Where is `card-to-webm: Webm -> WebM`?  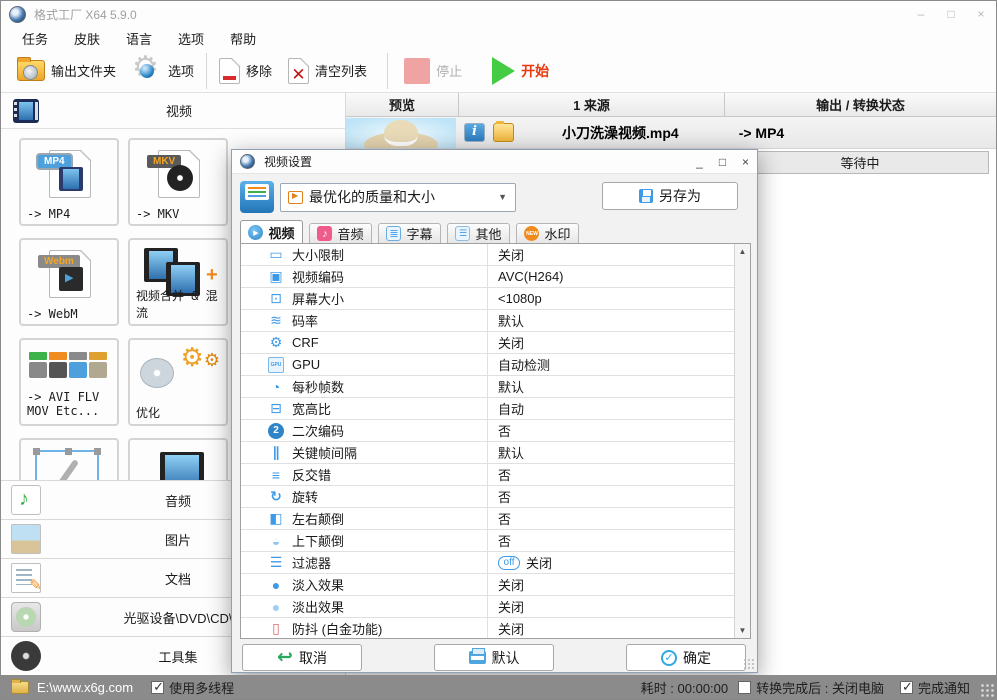
card-to-webm: Webm -> WebM is located at coordinates (69, 282).